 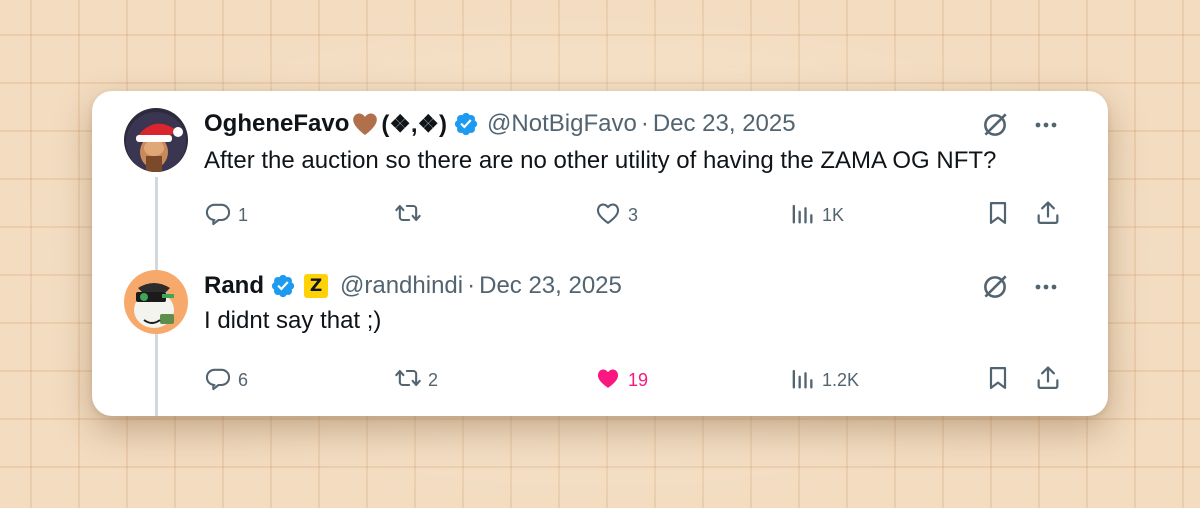 What do you see at coordinates (243, 380) in the screenshot?
I see `reply-count: 6` at bounding box center [243, 380].